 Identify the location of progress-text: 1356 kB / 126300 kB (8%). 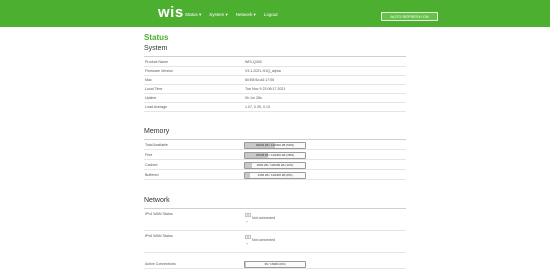
(275, 175).